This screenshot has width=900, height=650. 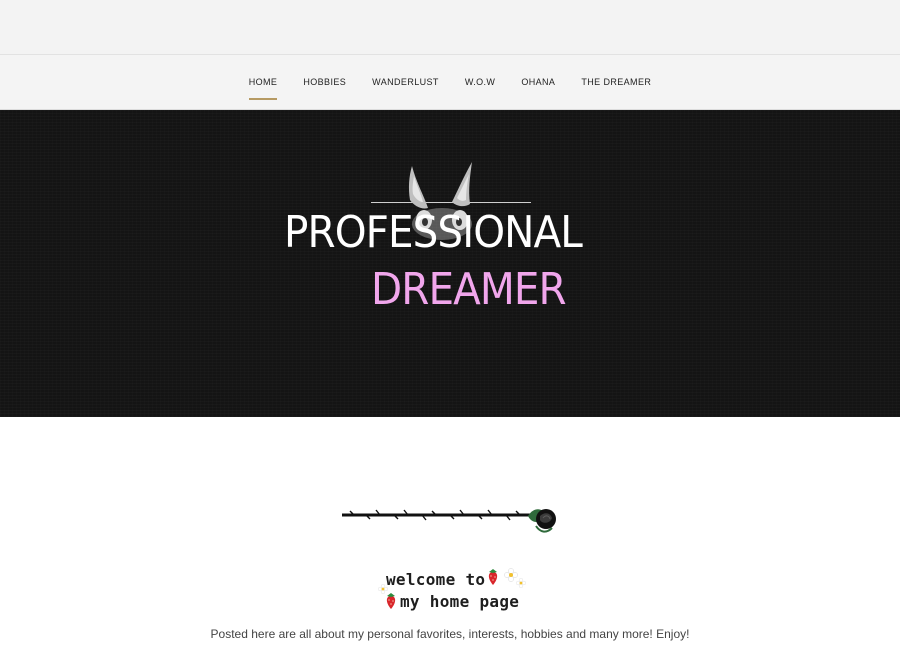 What do you see at coordinates (263, 82) in the screenshot?
I see `nav-item-home: HOME` at bounding box center [263, 82].